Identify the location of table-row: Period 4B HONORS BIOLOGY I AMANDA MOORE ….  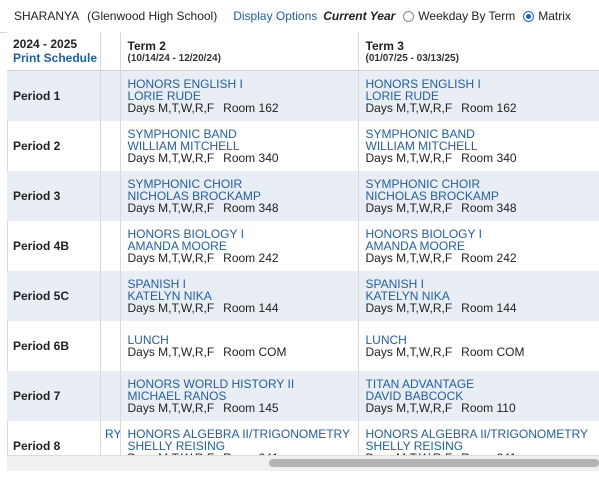
(303, 246).